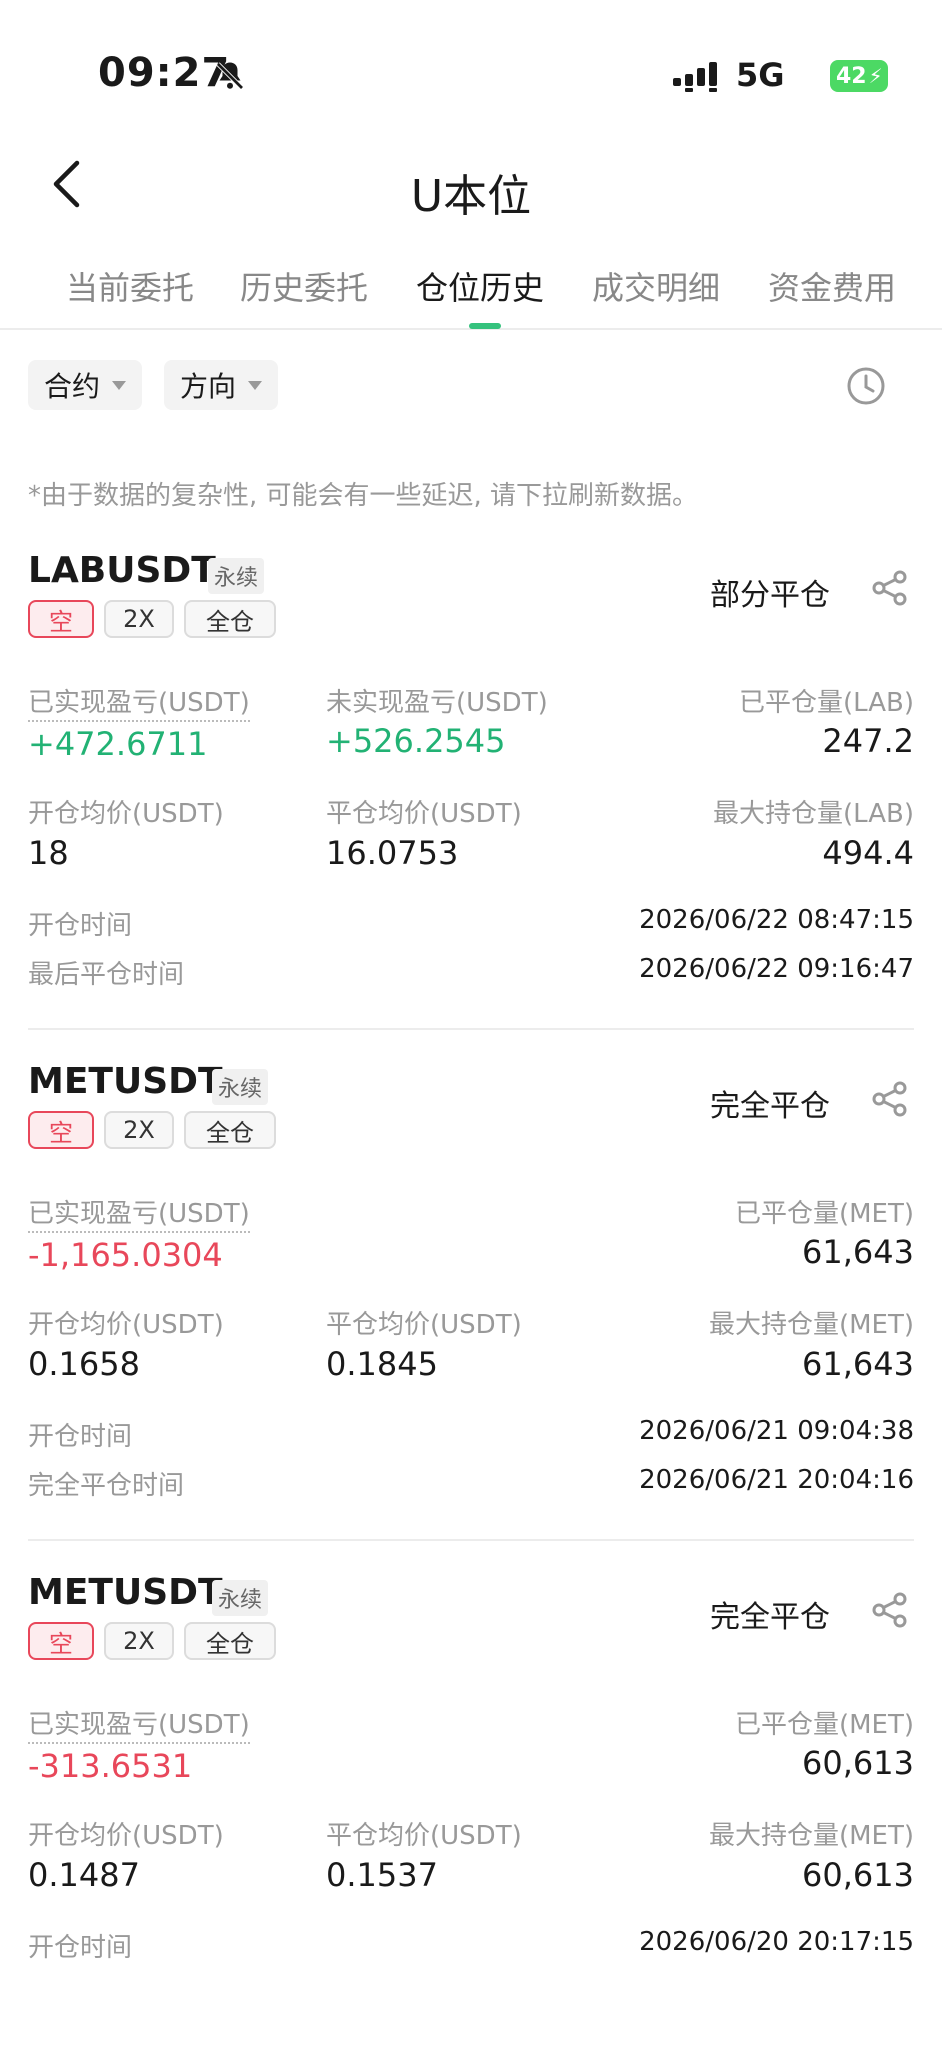  I want to click on close-time-value: 2026/06/21 20:04:16, so click(776, 1480).